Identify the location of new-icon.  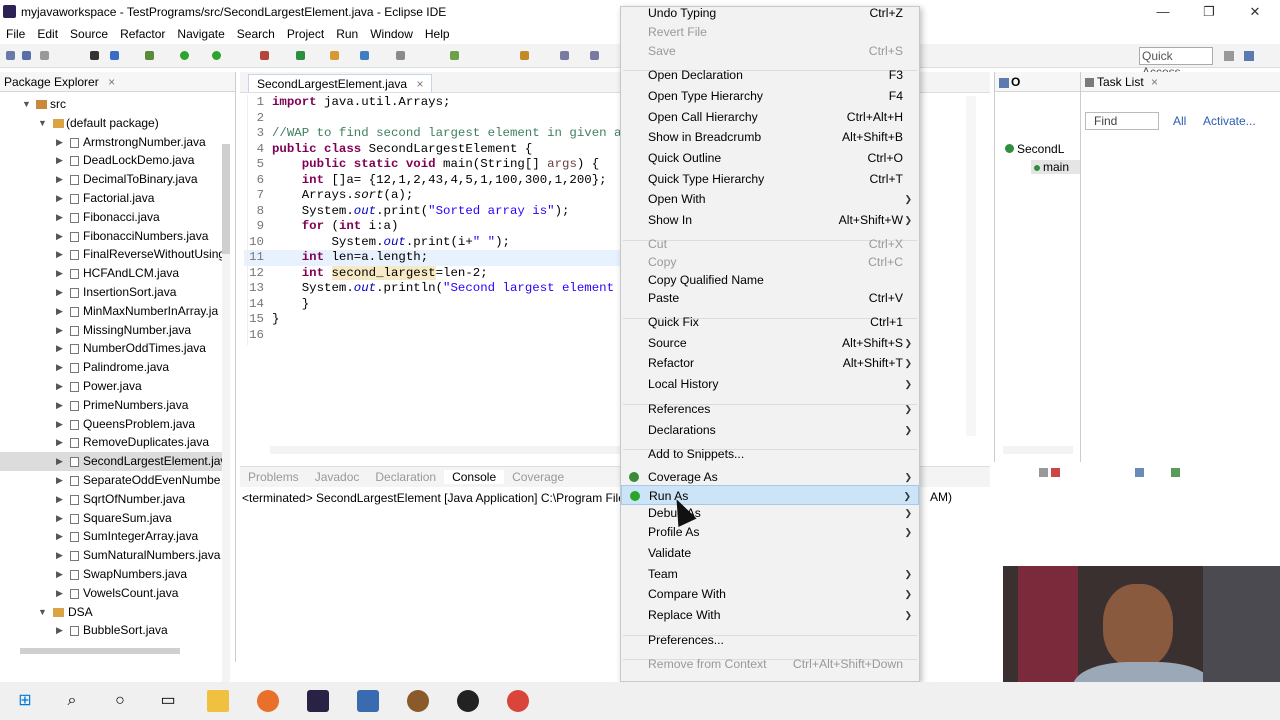
(10, 55).